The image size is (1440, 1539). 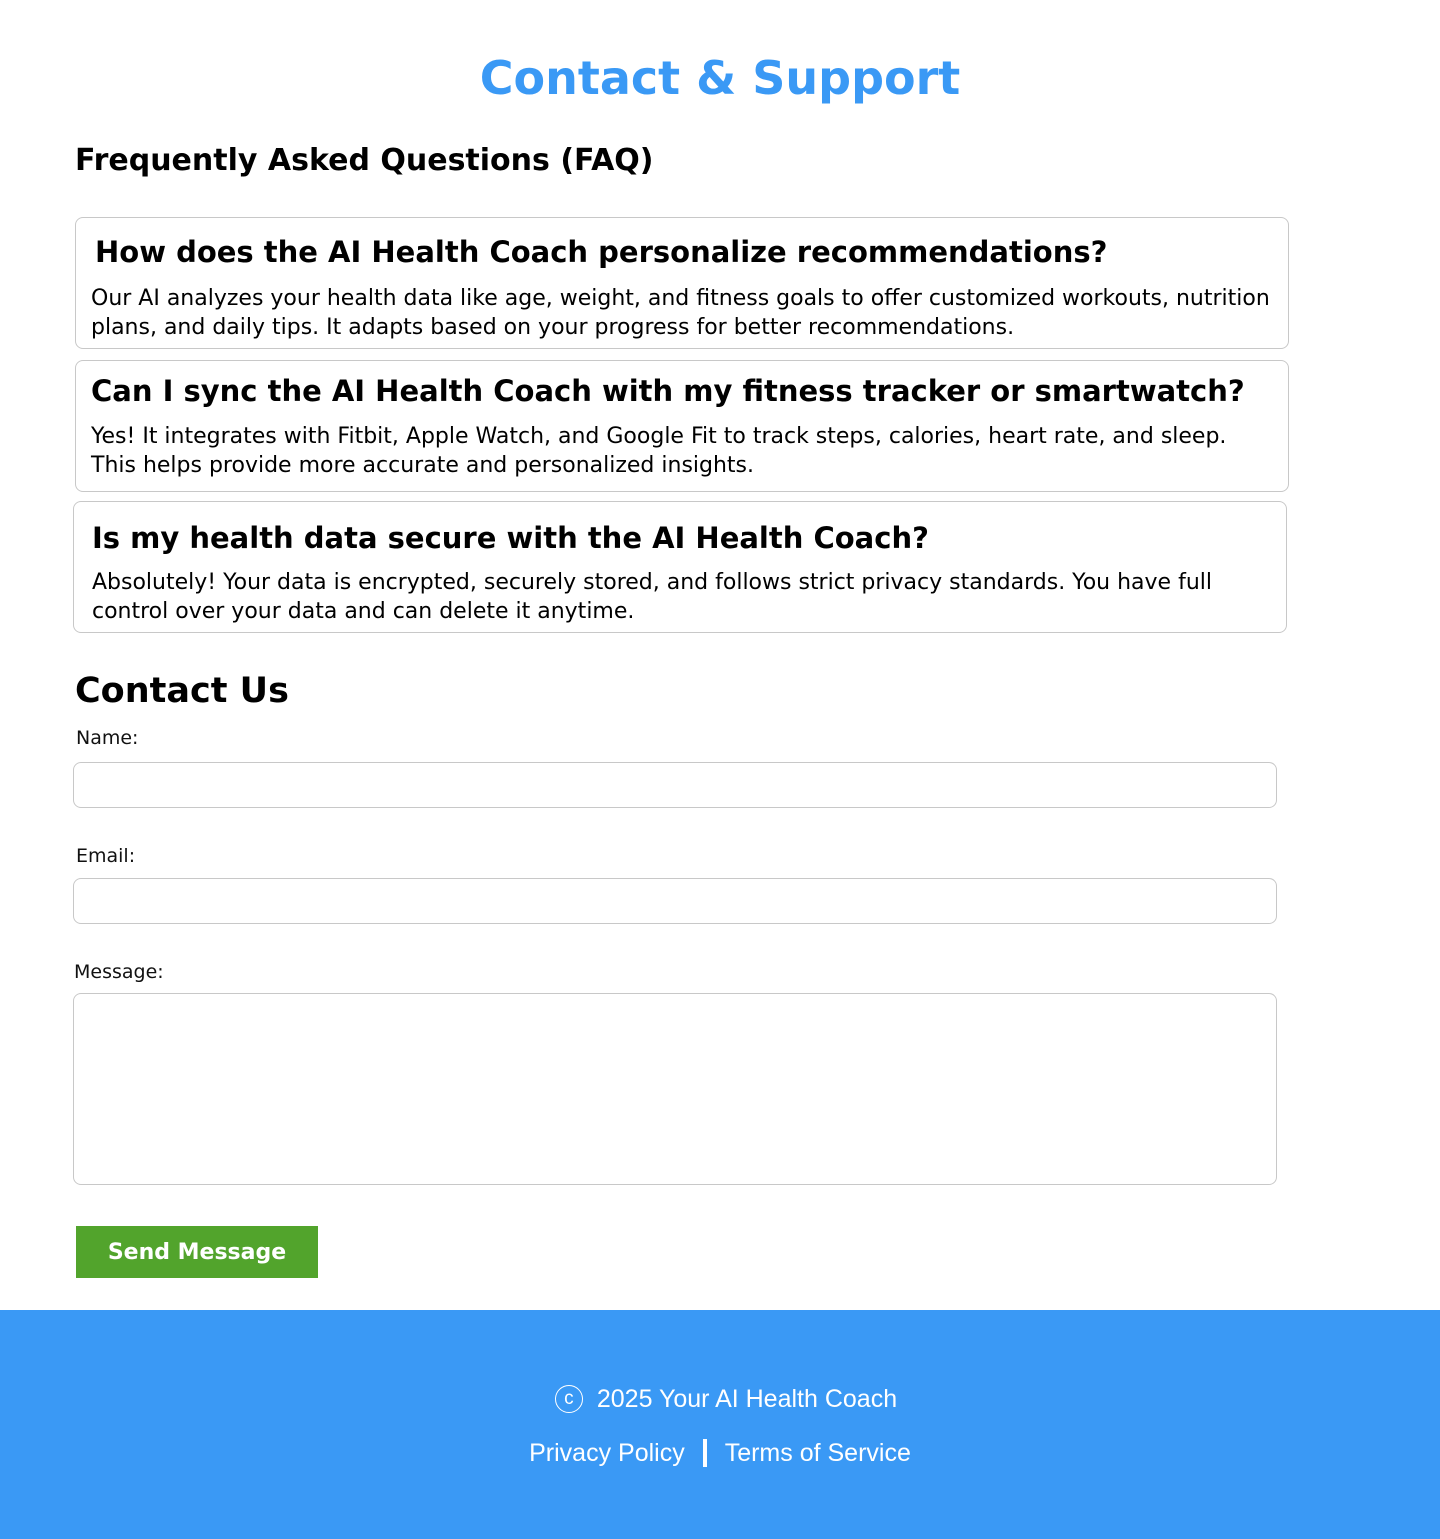 What do you see at coordinates (818, 1453) in the screenshot?
I see `terms-of-service-link: Terms of Service` at bounding box center [818, 1453].